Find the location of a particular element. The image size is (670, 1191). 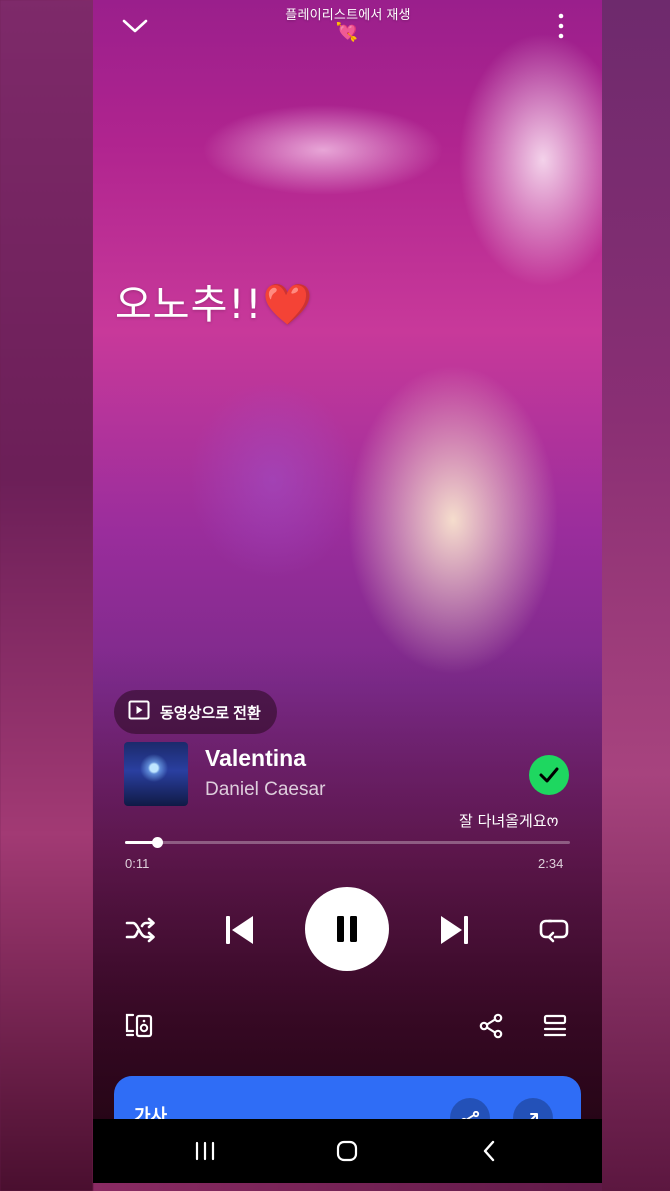

story-caption: 오노추!!❤️ is located at coordinates (214, 305).